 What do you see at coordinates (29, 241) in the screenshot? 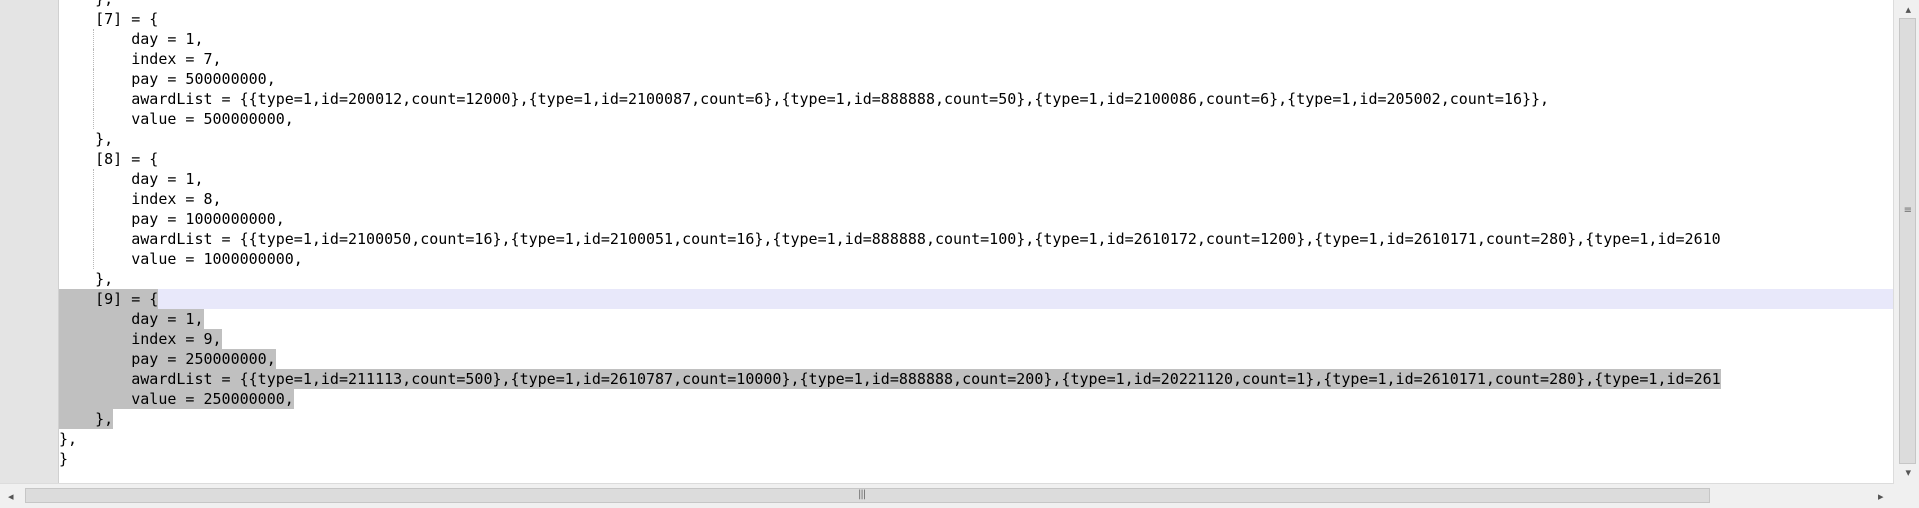
I see `line-number-gutter` at bounding box center [29, 241].